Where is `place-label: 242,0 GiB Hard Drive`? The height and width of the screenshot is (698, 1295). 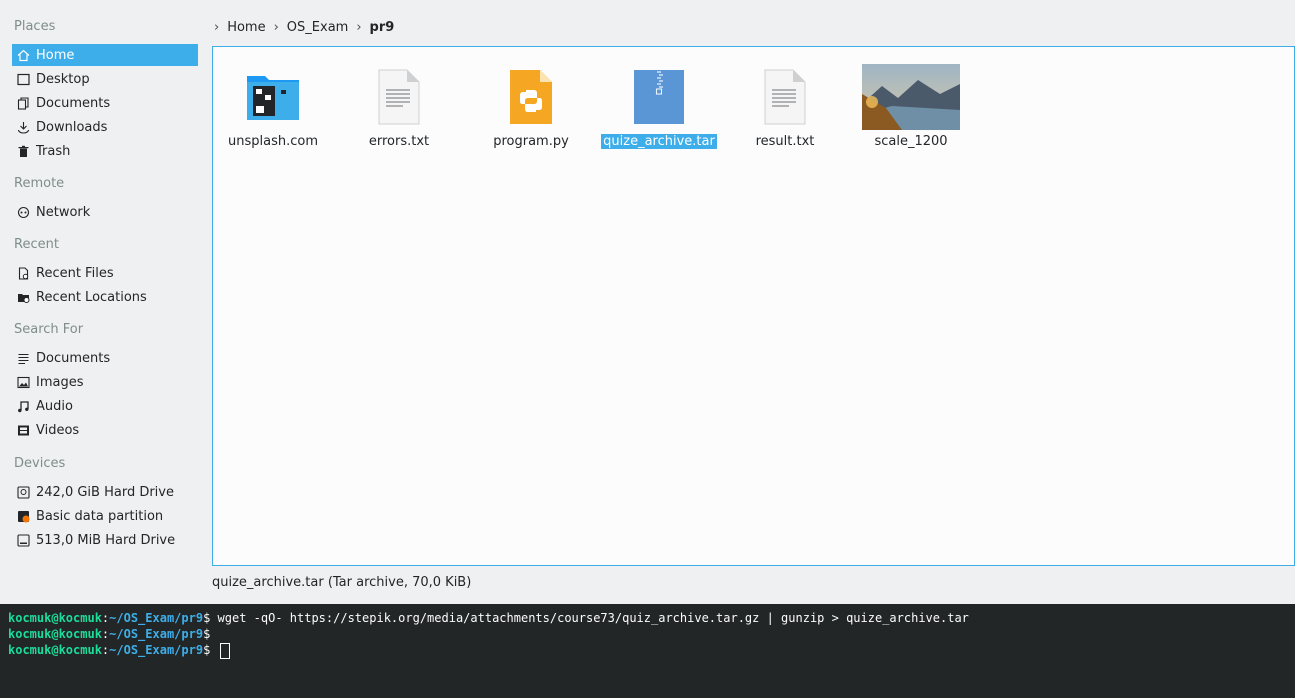 place-label: 242,0 GiB Hard Drive is located at coordinates (105, 492).